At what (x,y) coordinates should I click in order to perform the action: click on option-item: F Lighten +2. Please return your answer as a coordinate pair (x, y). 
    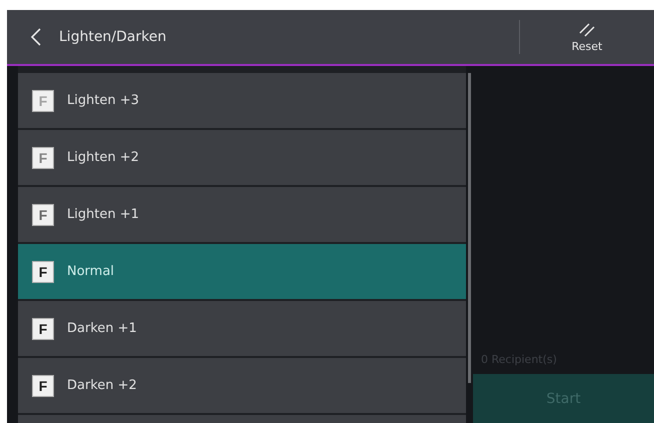
    Looking at the image, I should click on (242, 157).